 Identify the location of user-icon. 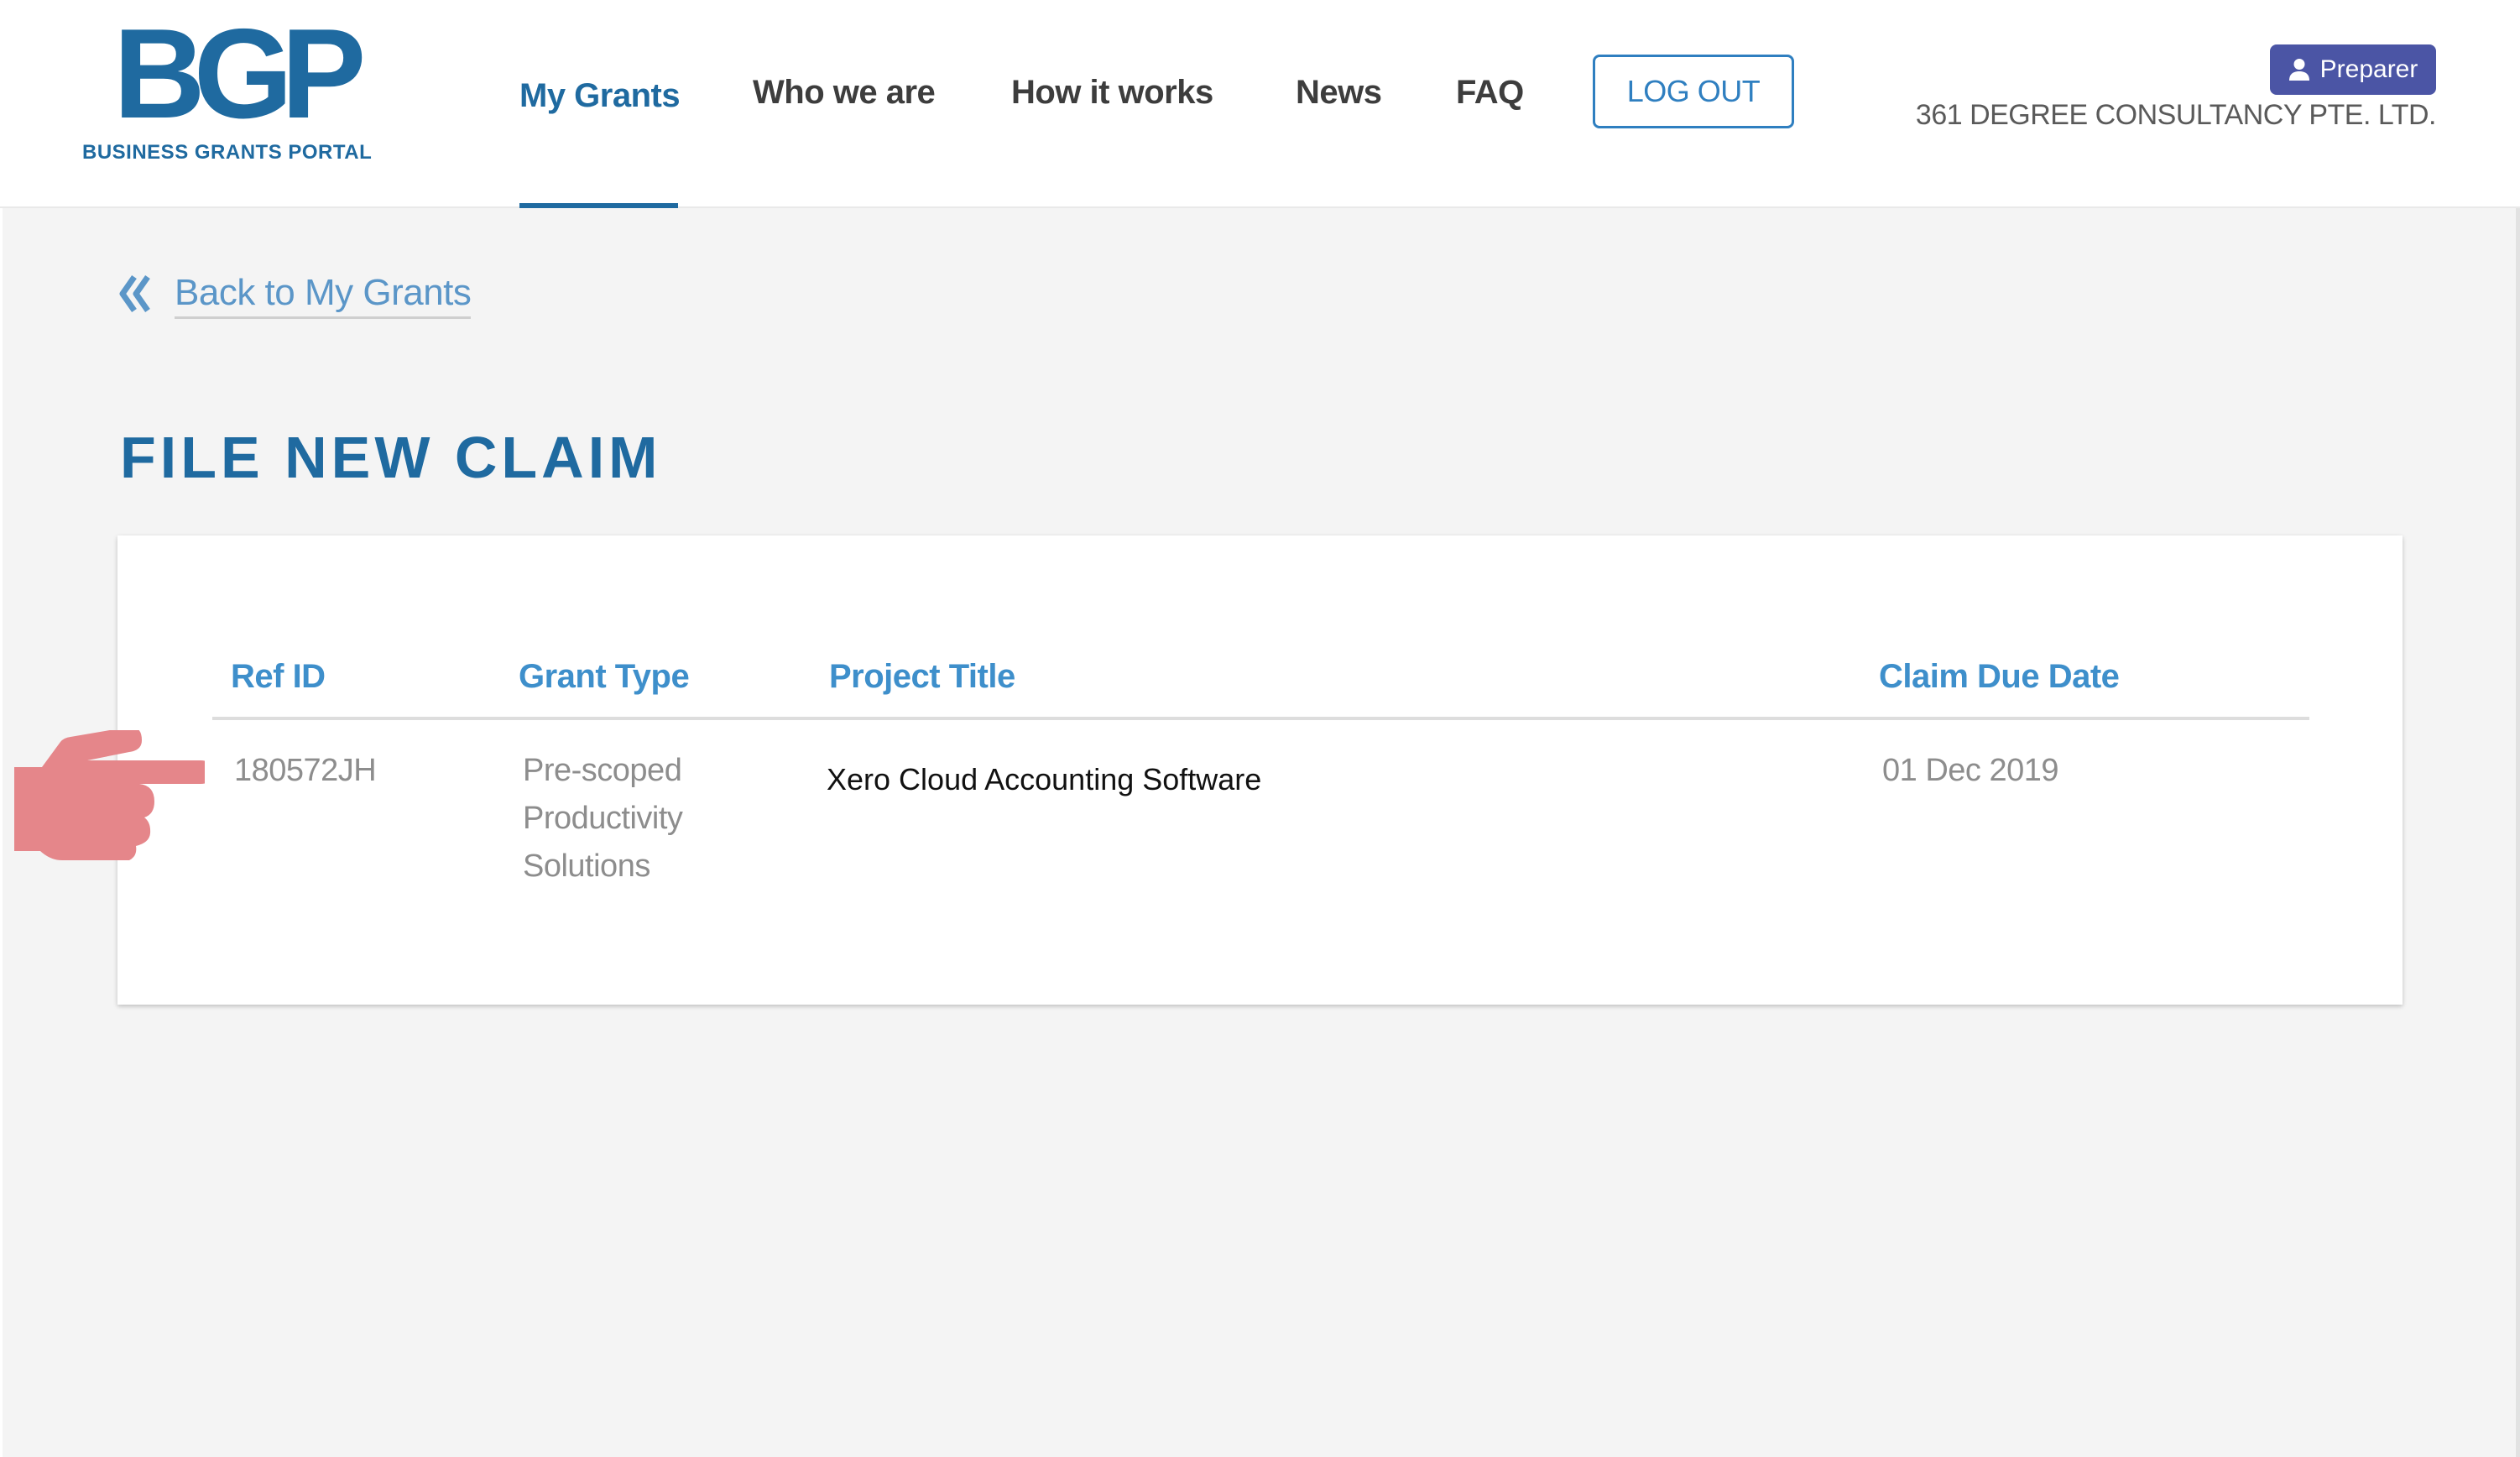
(2298, 70).